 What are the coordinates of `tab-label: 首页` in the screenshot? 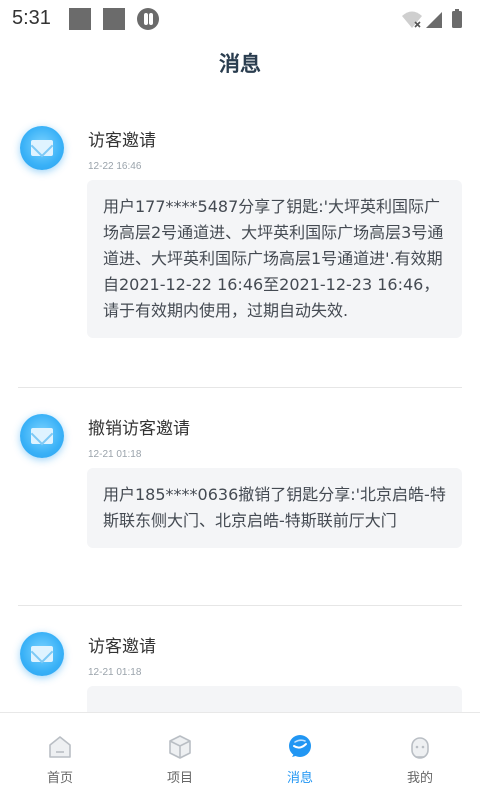 It's located at (59, 778).